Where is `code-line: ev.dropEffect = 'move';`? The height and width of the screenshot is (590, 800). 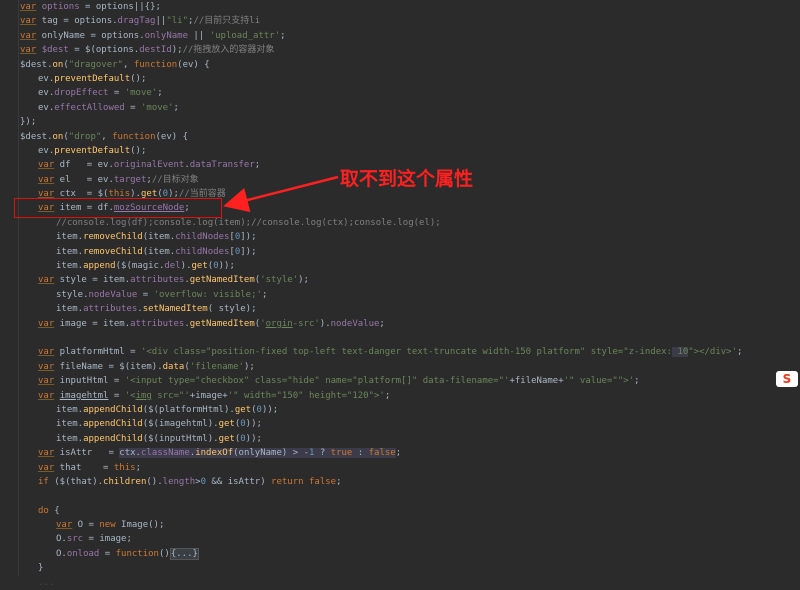
code-line: ev.dropEffect = 'move'; is located at coordinates (405, 93).